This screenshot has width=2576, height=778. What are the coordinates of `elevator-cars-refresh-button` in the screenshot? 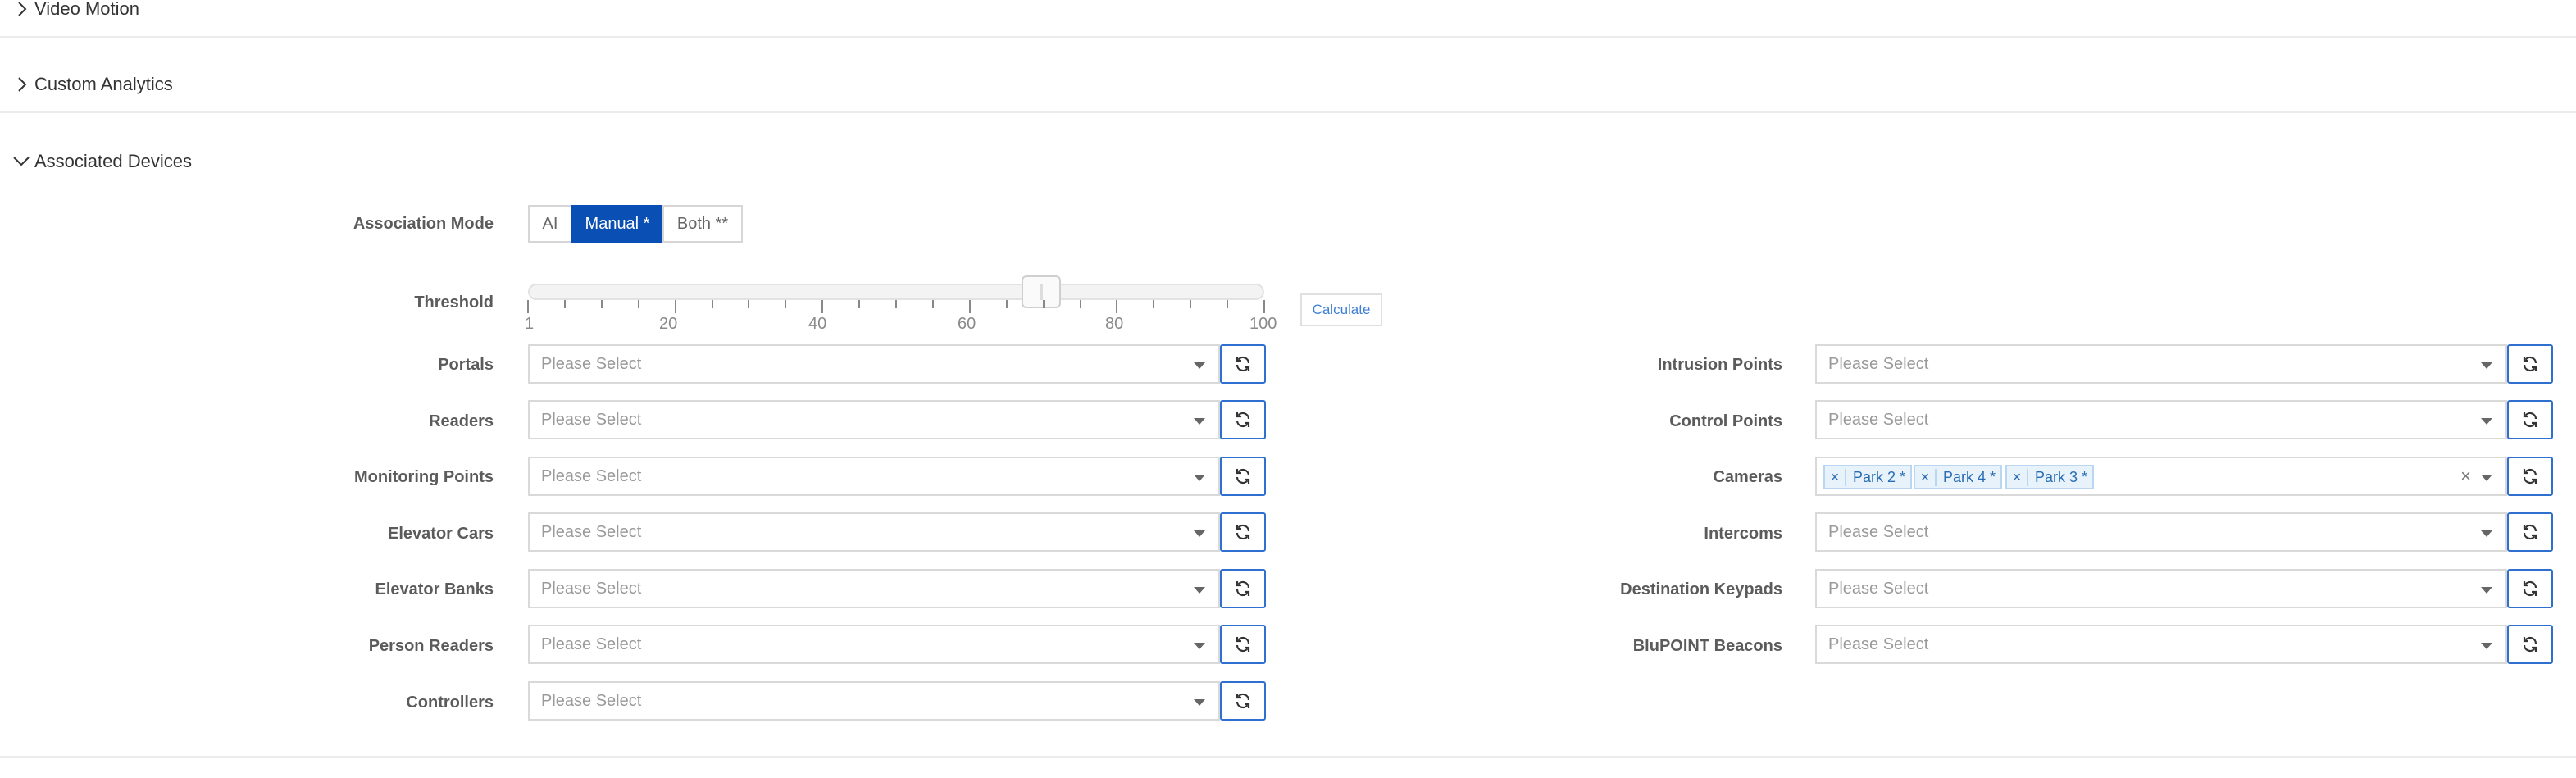 It's located at (1243, 532).